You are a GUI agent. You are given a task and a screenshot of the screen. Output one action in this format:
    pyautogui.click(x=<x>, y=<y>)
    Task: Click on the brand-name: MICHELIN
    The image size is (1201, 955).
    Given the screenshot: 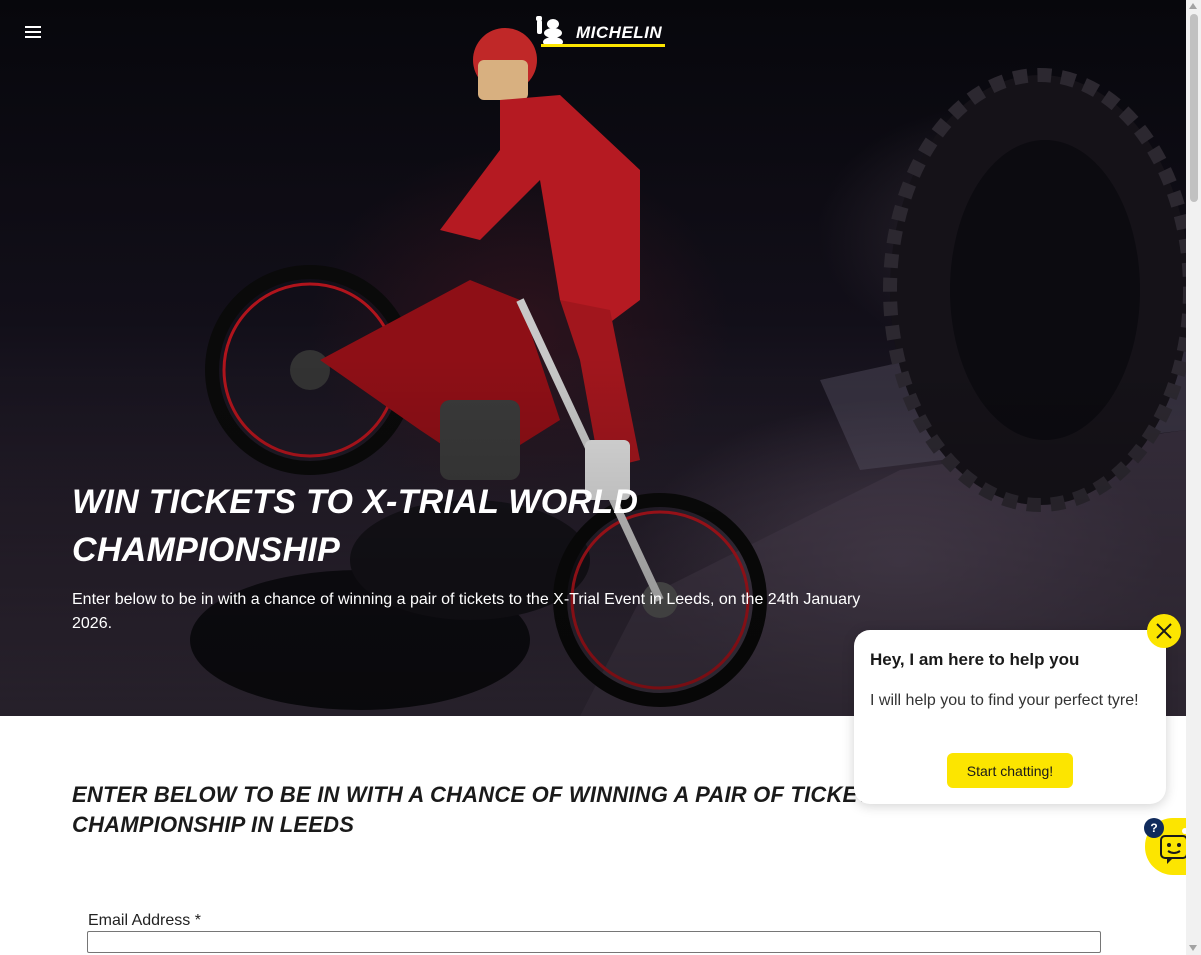 What is the action you would take?
    pyautogui.click(x=619, y=32)
    